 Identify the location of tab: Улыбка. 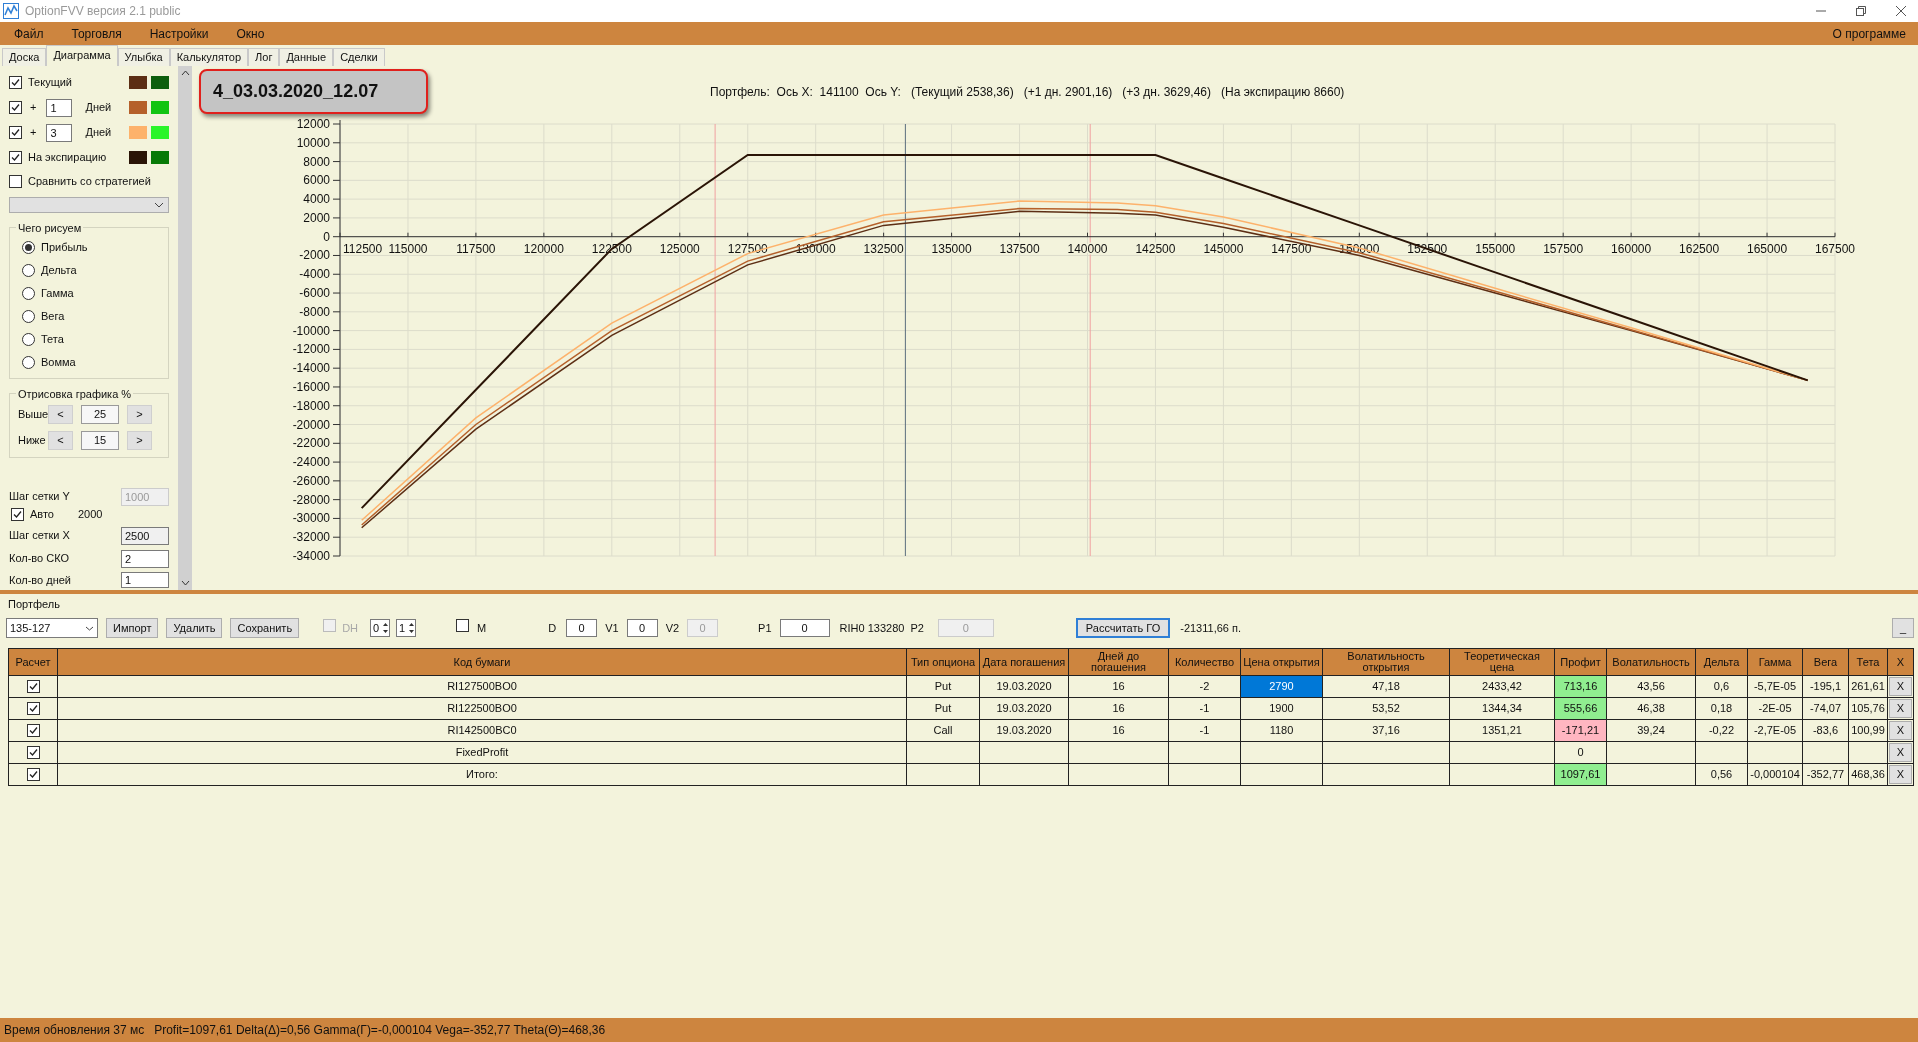
(143, 57).